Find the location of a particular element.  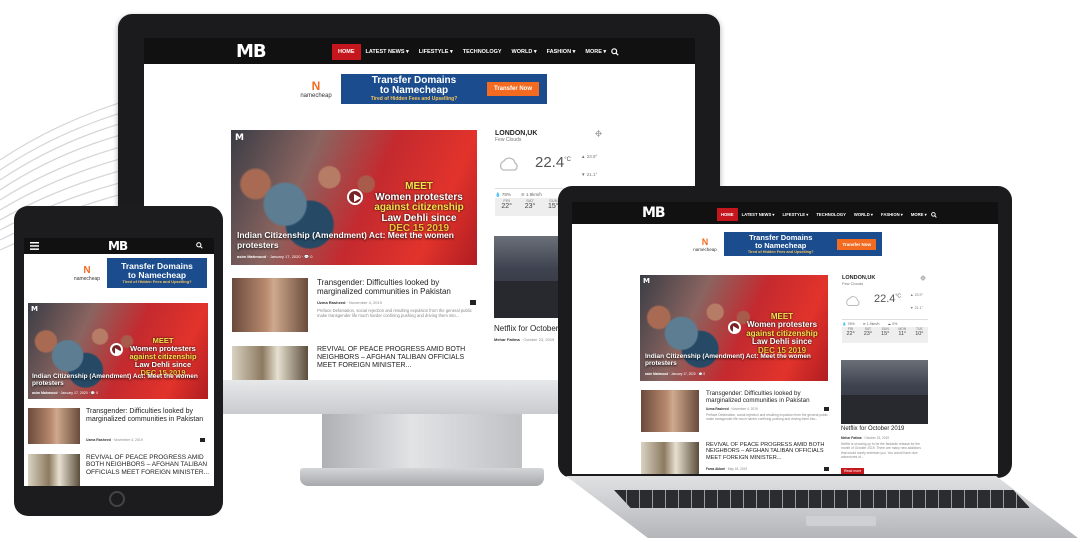

read-more-button: Read more is located at coordinates (853, 471).